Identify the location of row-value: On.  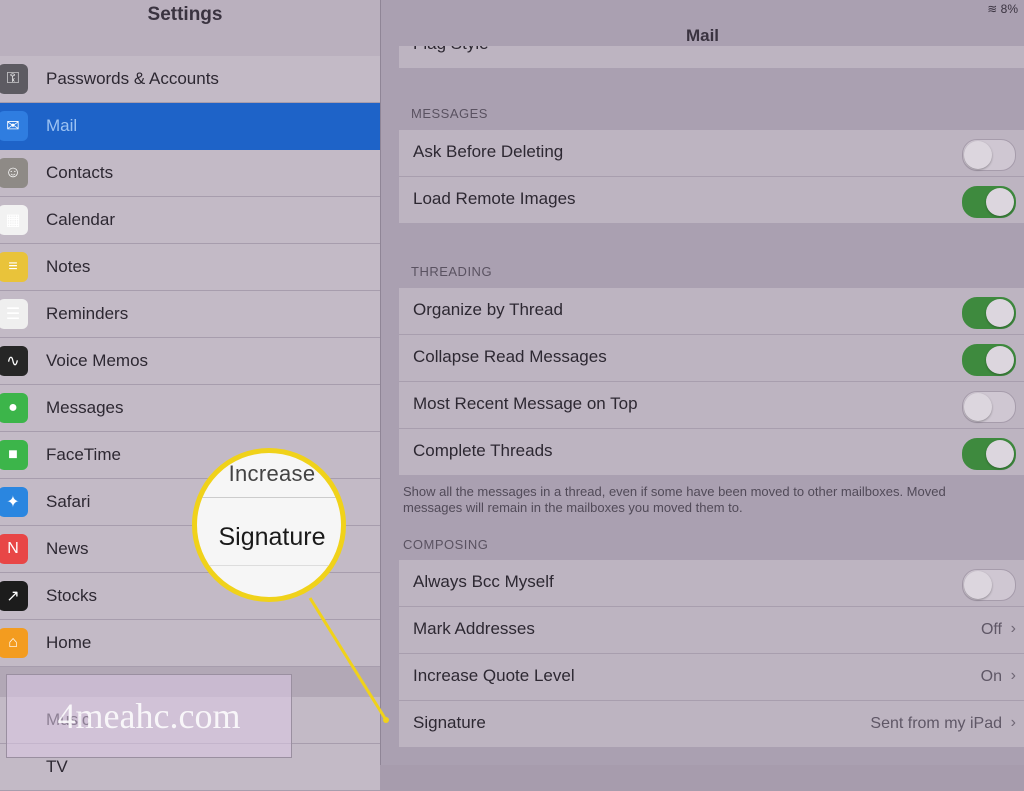
(991, 676).